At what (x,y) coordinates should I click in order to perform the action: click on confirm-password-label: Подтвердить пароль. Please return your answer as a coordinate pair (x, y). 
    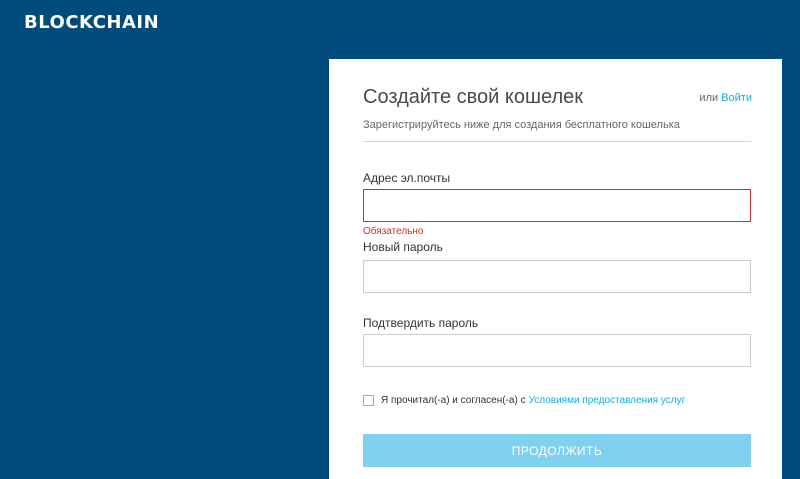
    Looking at the image, I should click on (421, 323).